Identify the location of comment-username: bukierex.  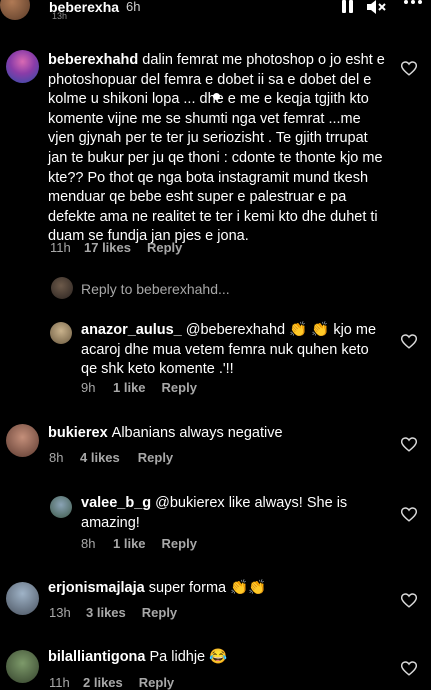
(78, 433).